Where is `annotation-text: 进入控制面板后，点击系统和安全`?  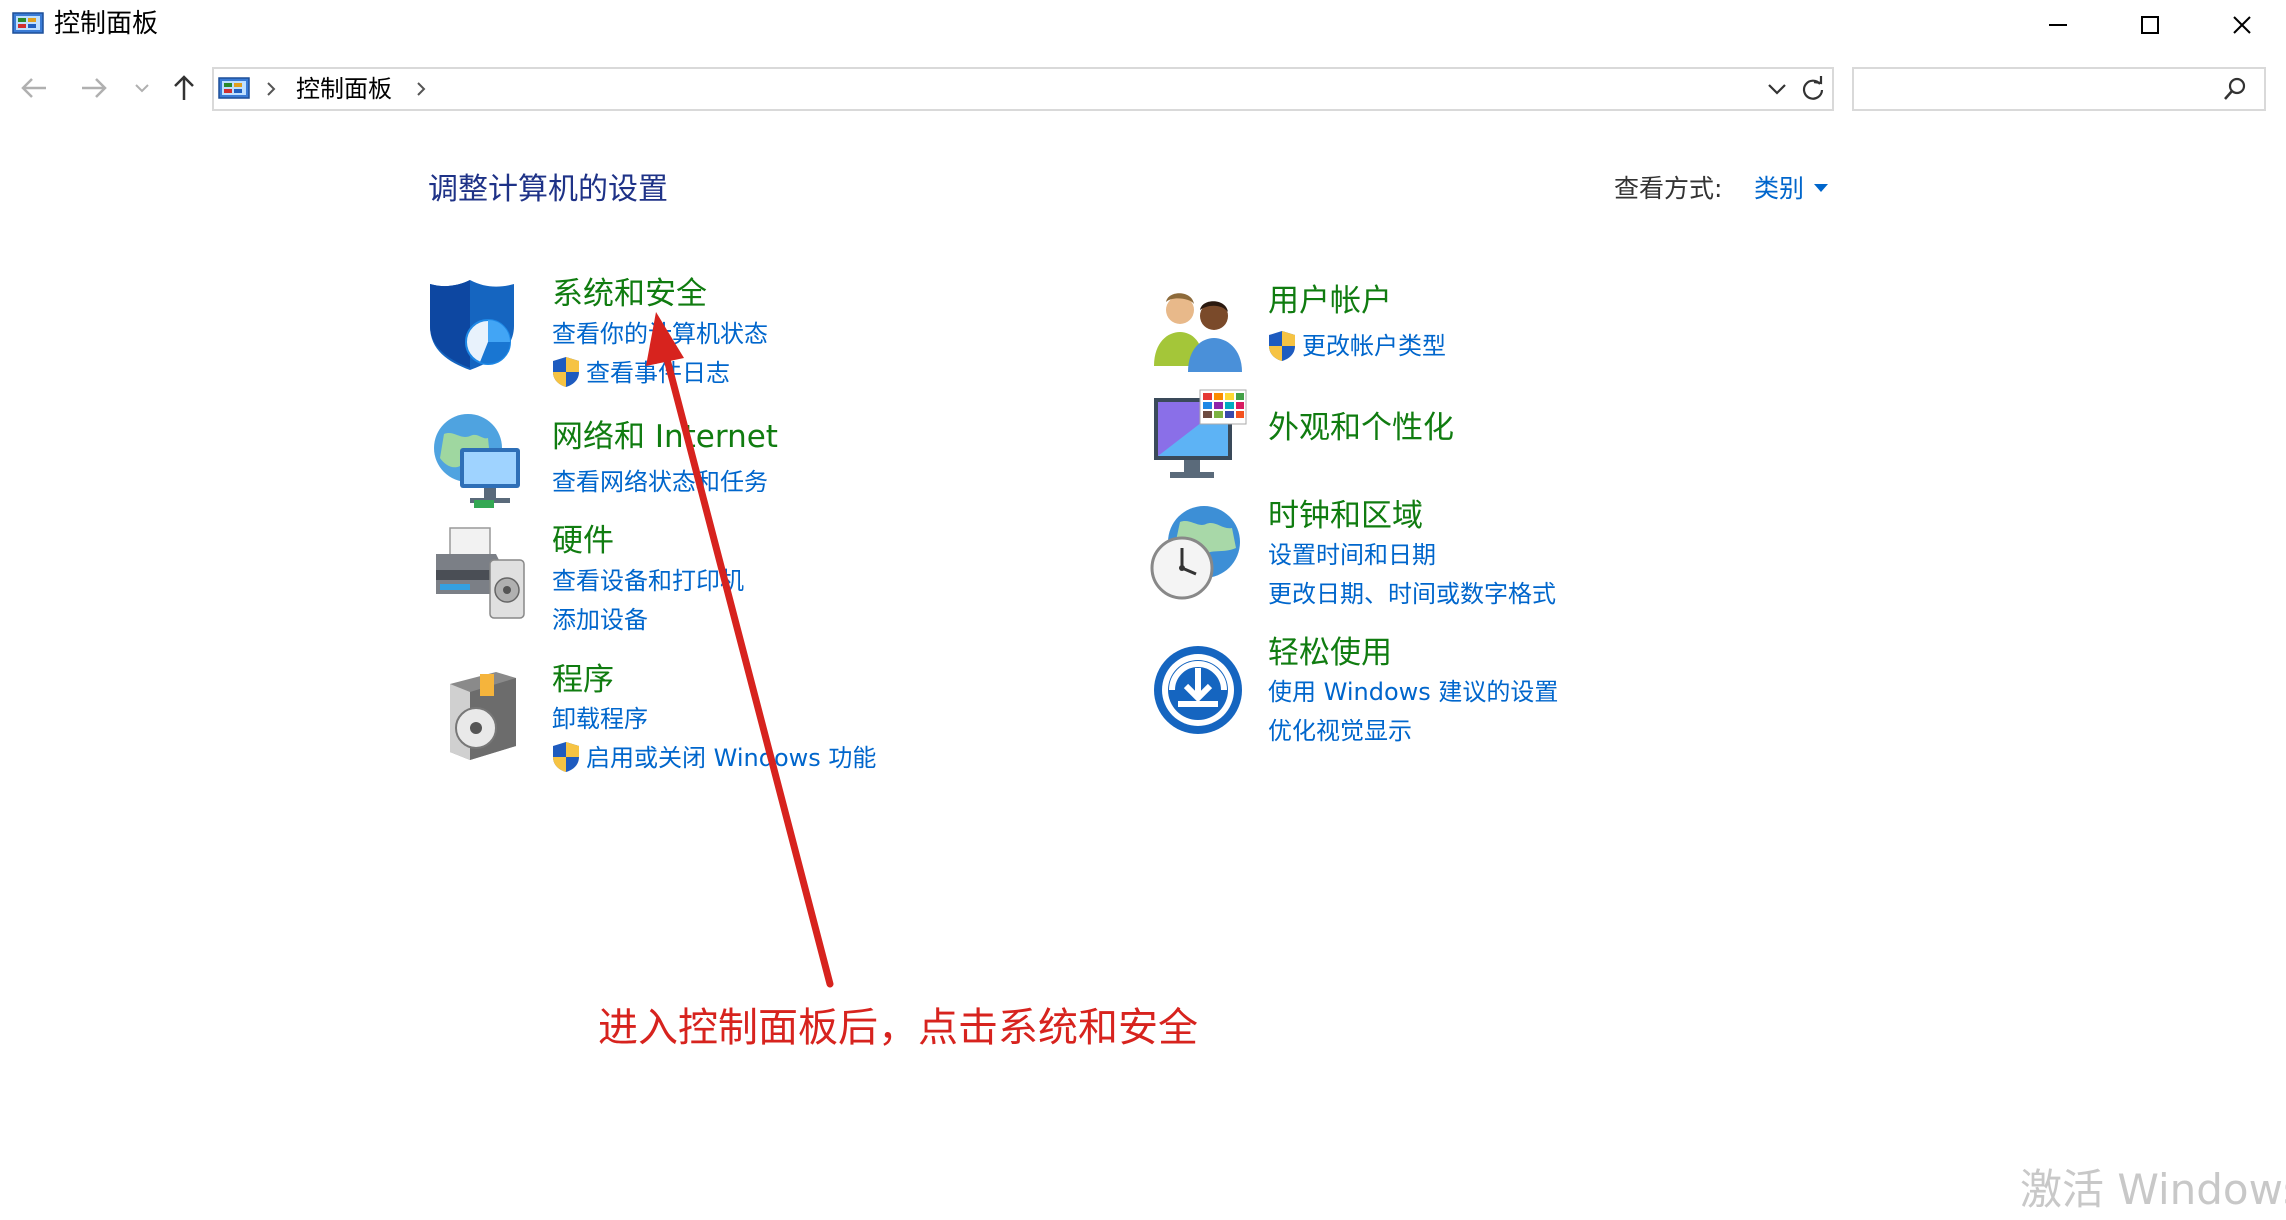
annotation-text: 进入控制面板后，点击系统和安全 is located at coordinates (898, 1028).